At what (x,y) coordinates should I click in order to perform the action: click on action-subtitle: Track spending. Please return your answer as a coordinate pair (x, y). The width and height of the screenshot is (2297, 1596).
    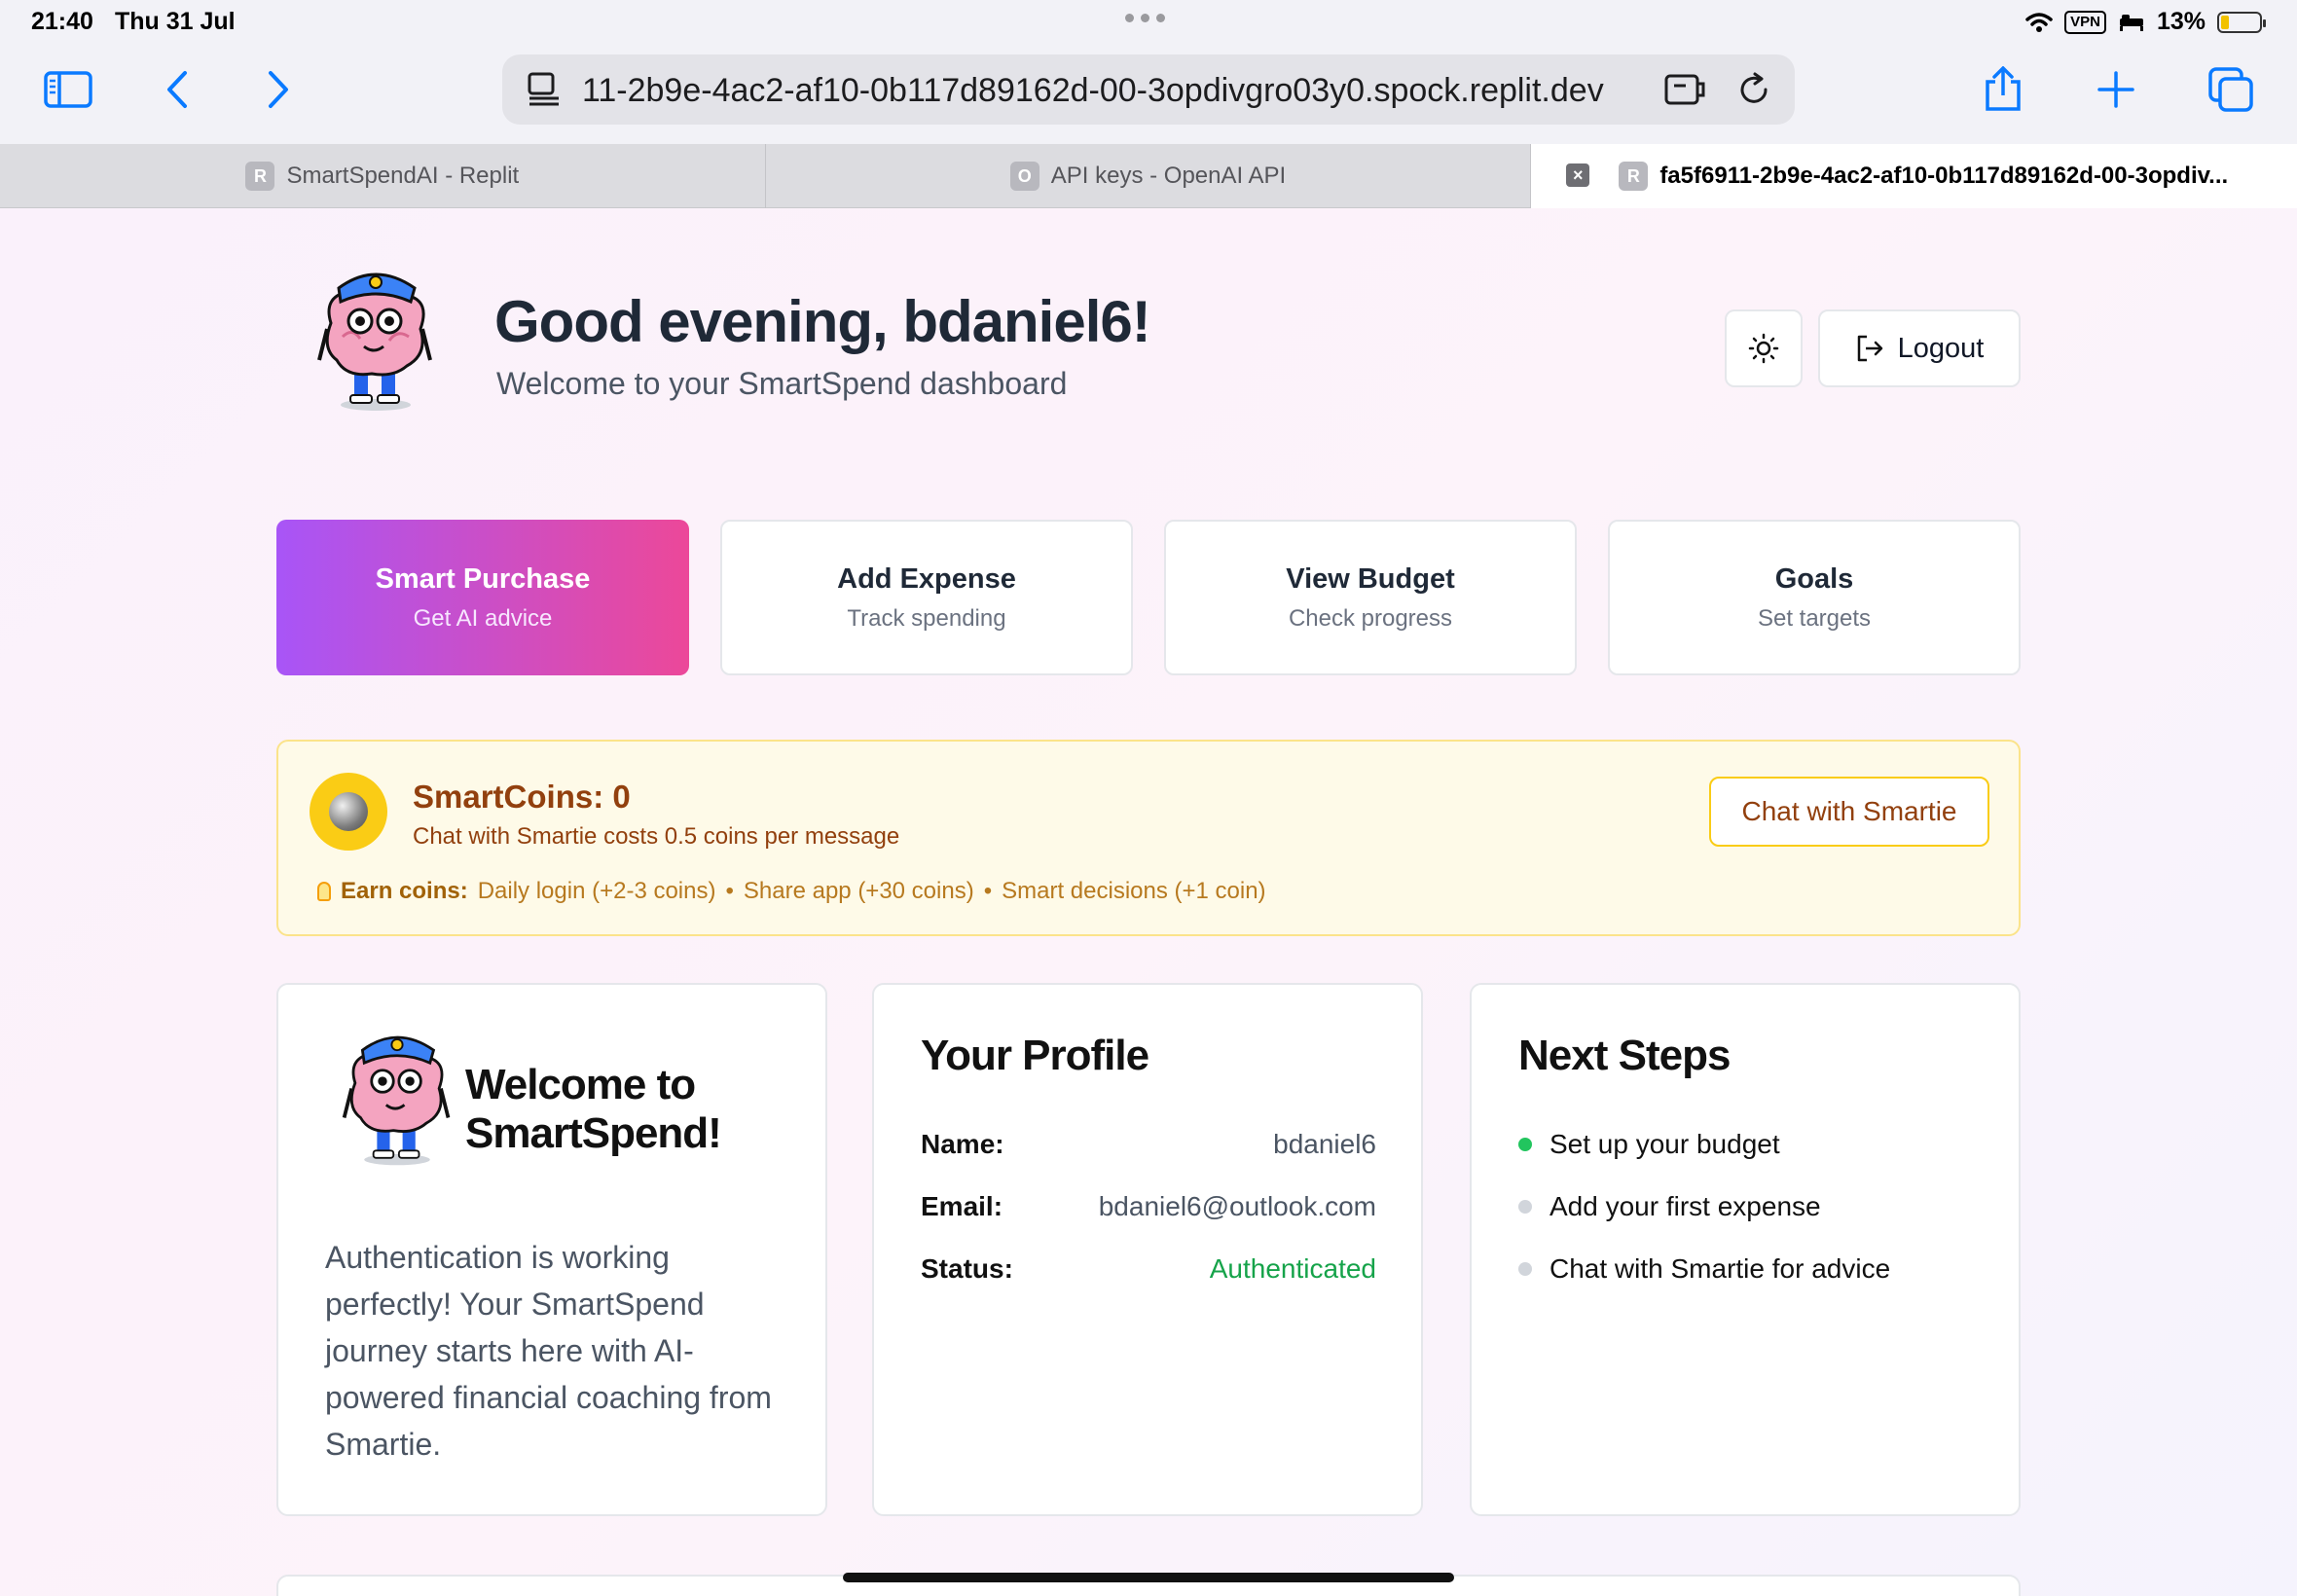
    Looking at the image, I should click on (926, 618).